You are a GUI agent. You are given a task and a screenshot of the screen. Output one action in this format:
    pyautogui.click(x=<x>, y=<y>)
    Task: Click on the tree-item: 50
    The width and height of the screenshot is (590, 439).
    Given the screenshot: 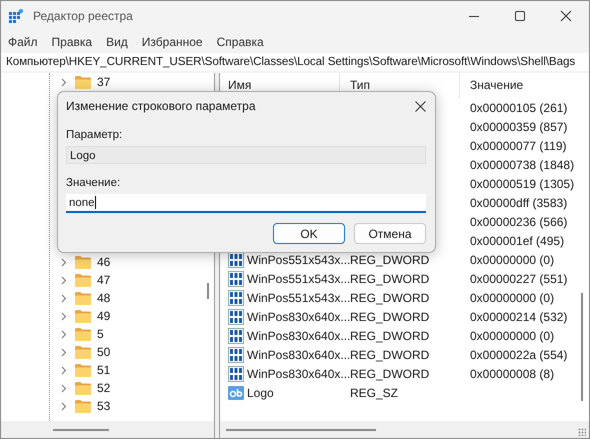 What is the action you would take?
    pyautogui.click(x=103, y=352)
    